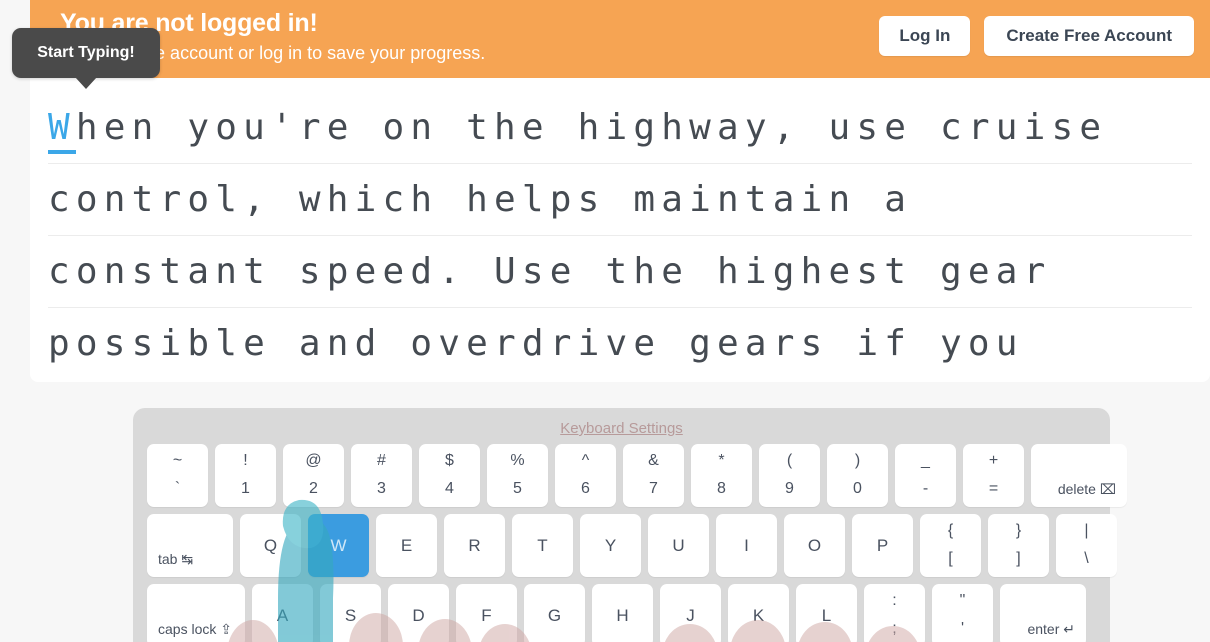  What do you see at coordinates (449, 460) in the screenshot?
I see `key-4-shift-label: $` at bounding box center [449, 460].